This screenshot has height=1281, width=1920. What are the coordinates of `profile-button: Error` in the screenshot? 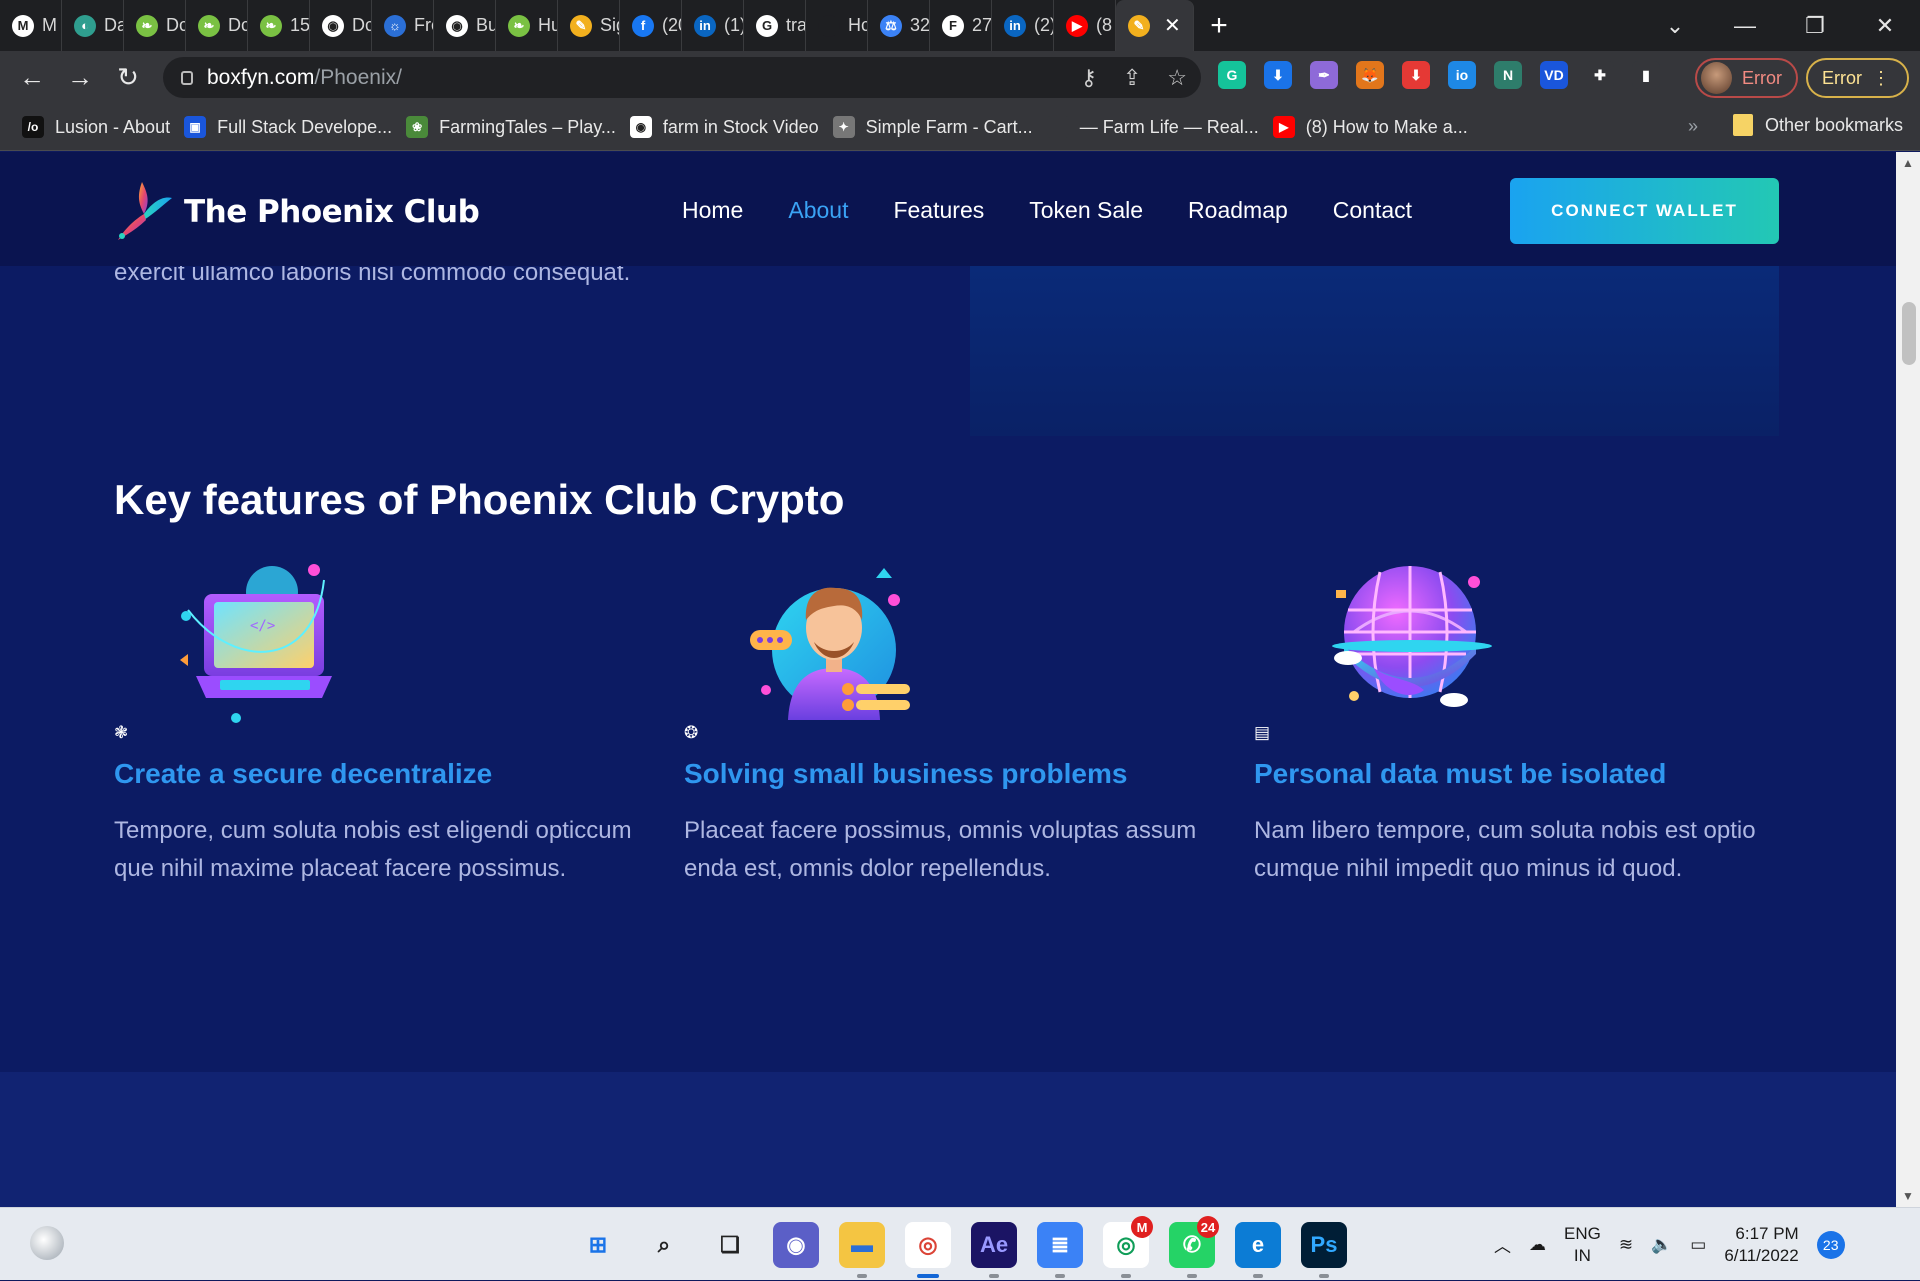 It's located at (1746, 78).